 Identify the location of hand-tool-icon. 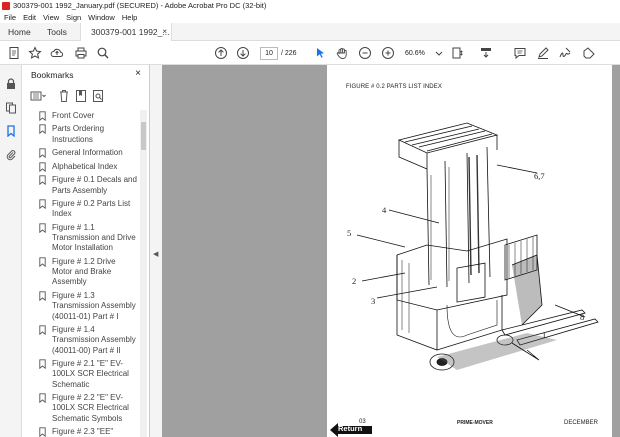
(342, 53).